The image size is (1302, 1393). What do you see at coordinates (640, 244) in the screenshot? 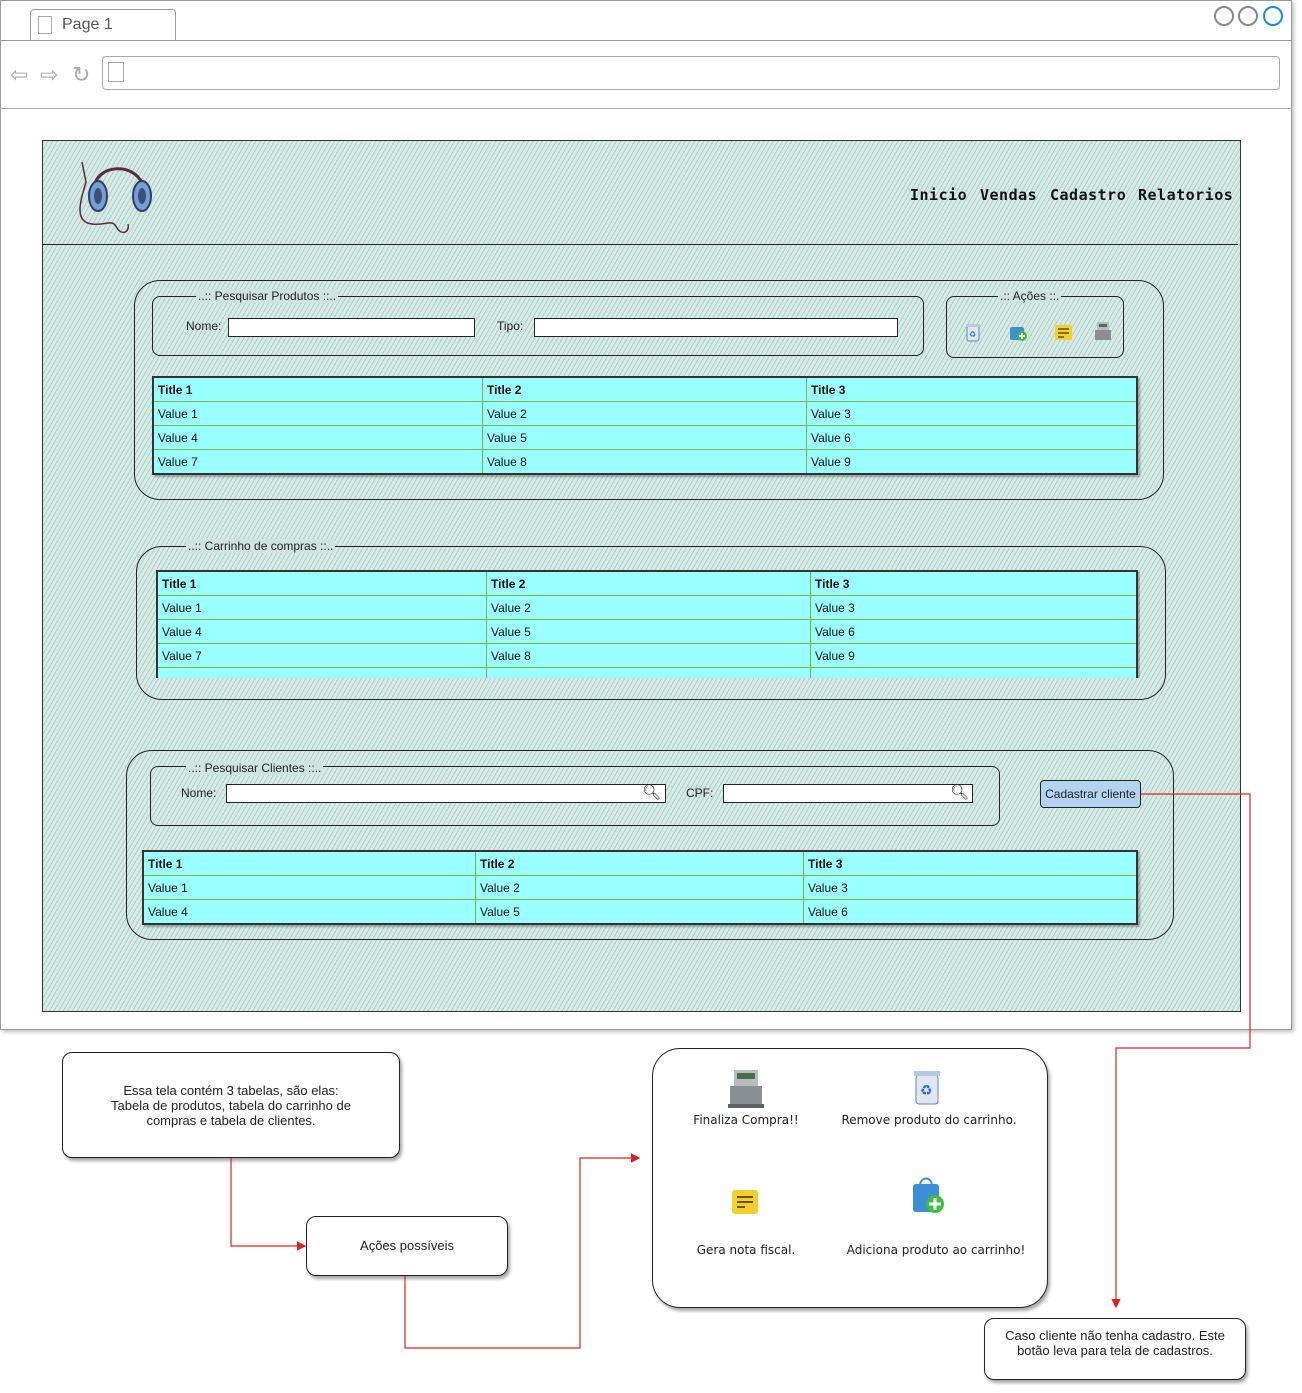
I see `header-divider` at bounding box center [640, 244].